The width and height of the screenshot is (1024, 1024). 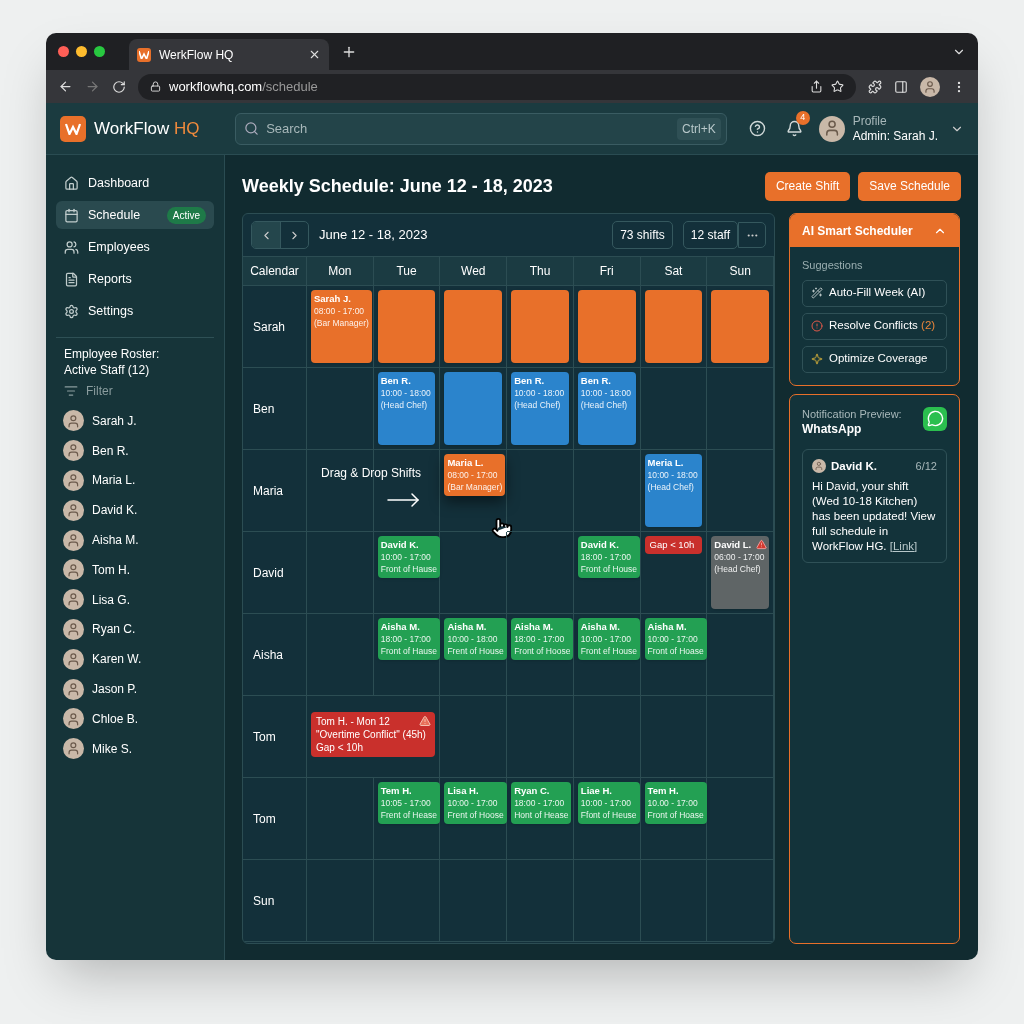 I want to click on ai-scheduler-header: AI Smart Scheduler, so click(x=874, y=230).